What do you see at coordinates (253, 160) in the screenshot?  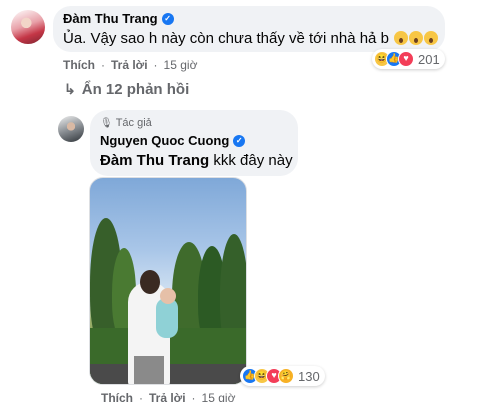 I see `reply-text-body: kkk đây này` at bounding box center [253, 160].